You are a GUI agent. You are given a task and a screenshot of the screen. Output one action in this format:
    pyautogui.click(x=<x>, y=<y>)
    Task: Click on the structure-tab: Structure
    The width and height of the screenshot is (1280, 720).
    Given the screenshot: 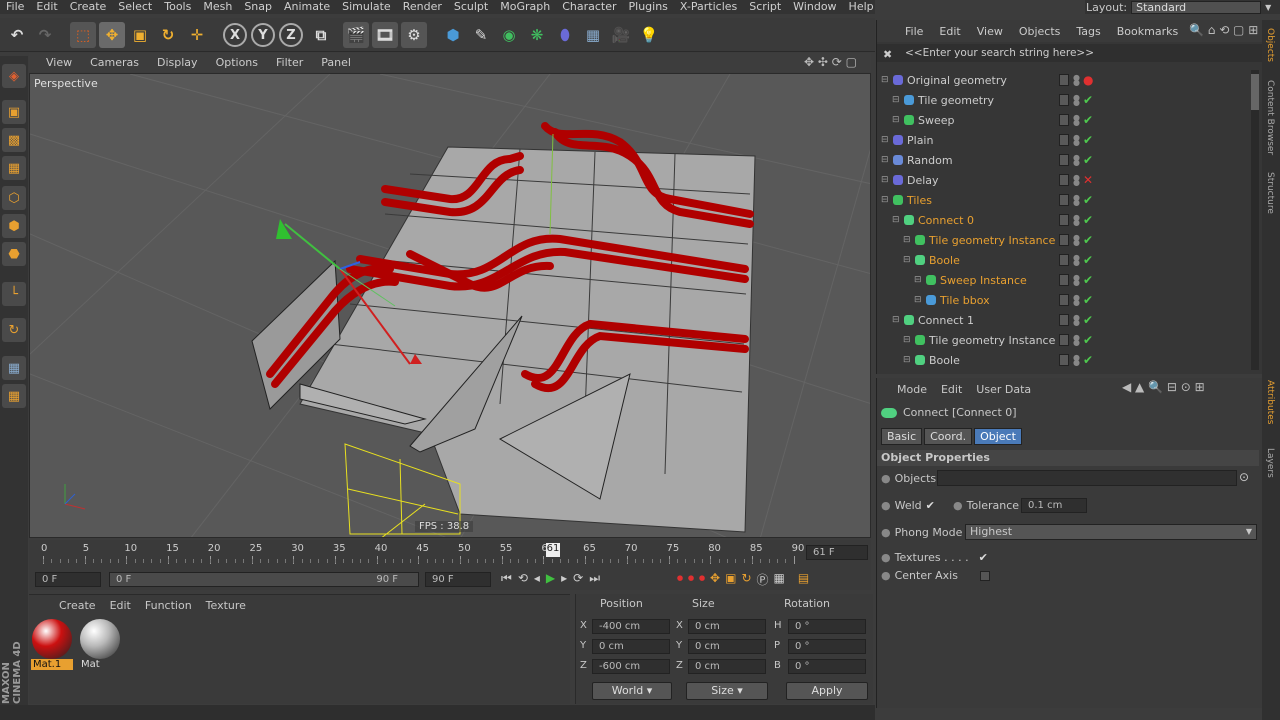 What is the action you would take?
    pyautogui.click(x=1270, y=193)
    